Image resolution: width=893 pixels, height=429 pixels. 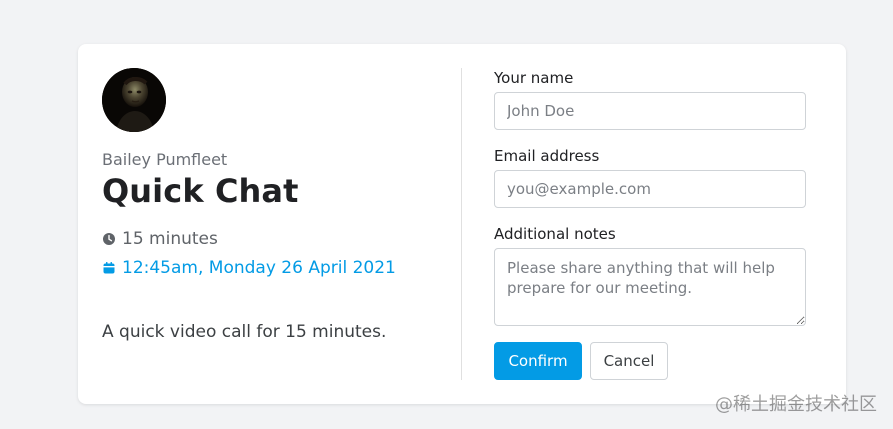 I want to click on event-datetime: 12:45am, Monday 26 April 2021, so click(x=249, y=268).